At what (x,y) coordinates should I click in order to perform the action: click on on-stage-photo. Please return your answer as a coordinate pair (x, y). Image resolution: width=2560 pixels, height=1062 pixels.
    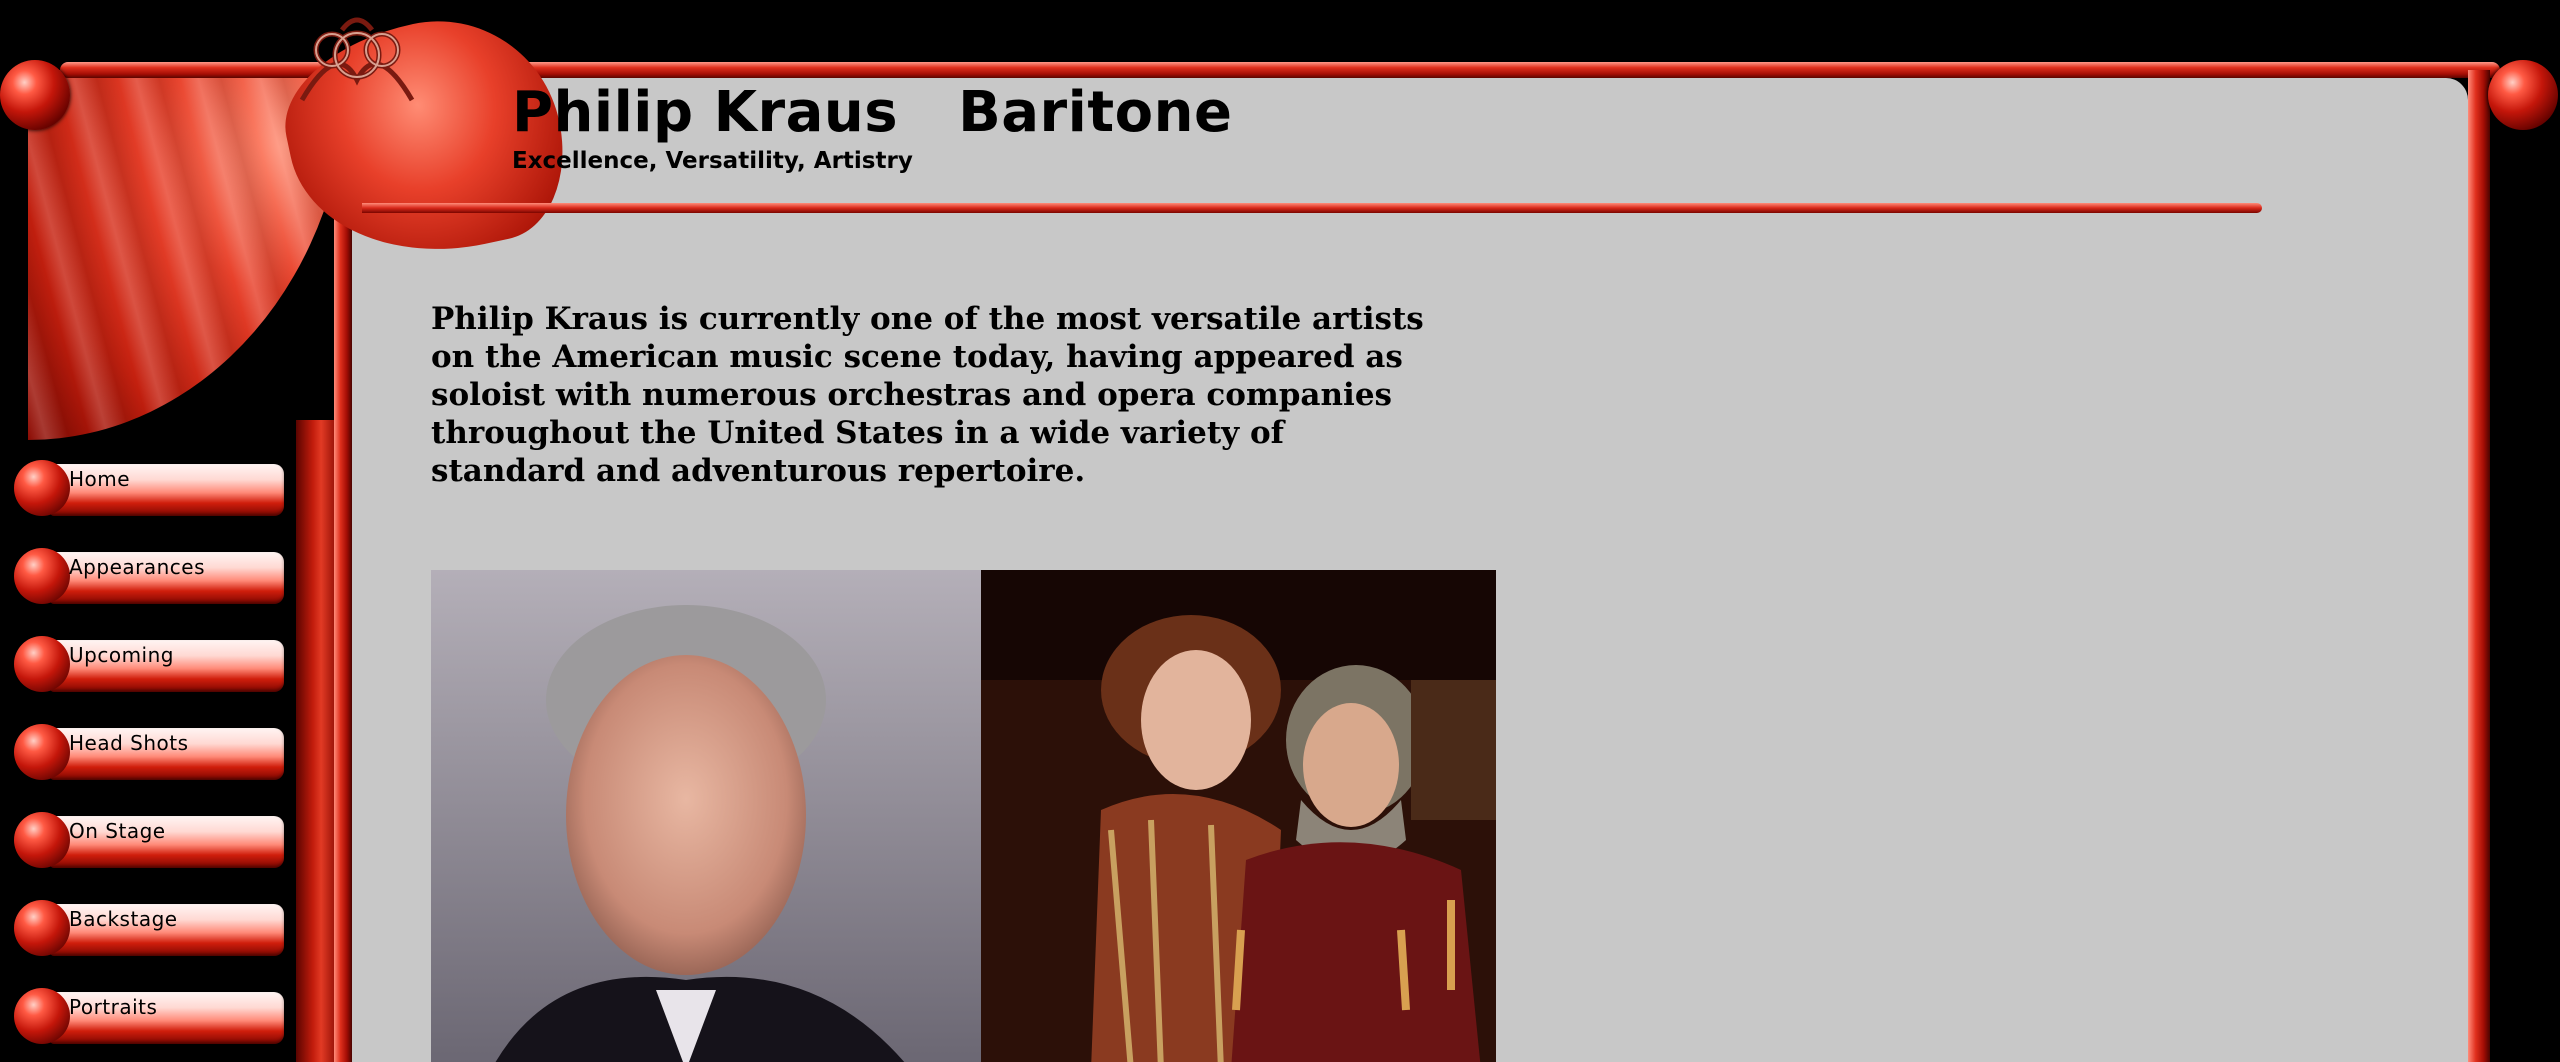
    Looking at the image, I should click on (1238, 816).